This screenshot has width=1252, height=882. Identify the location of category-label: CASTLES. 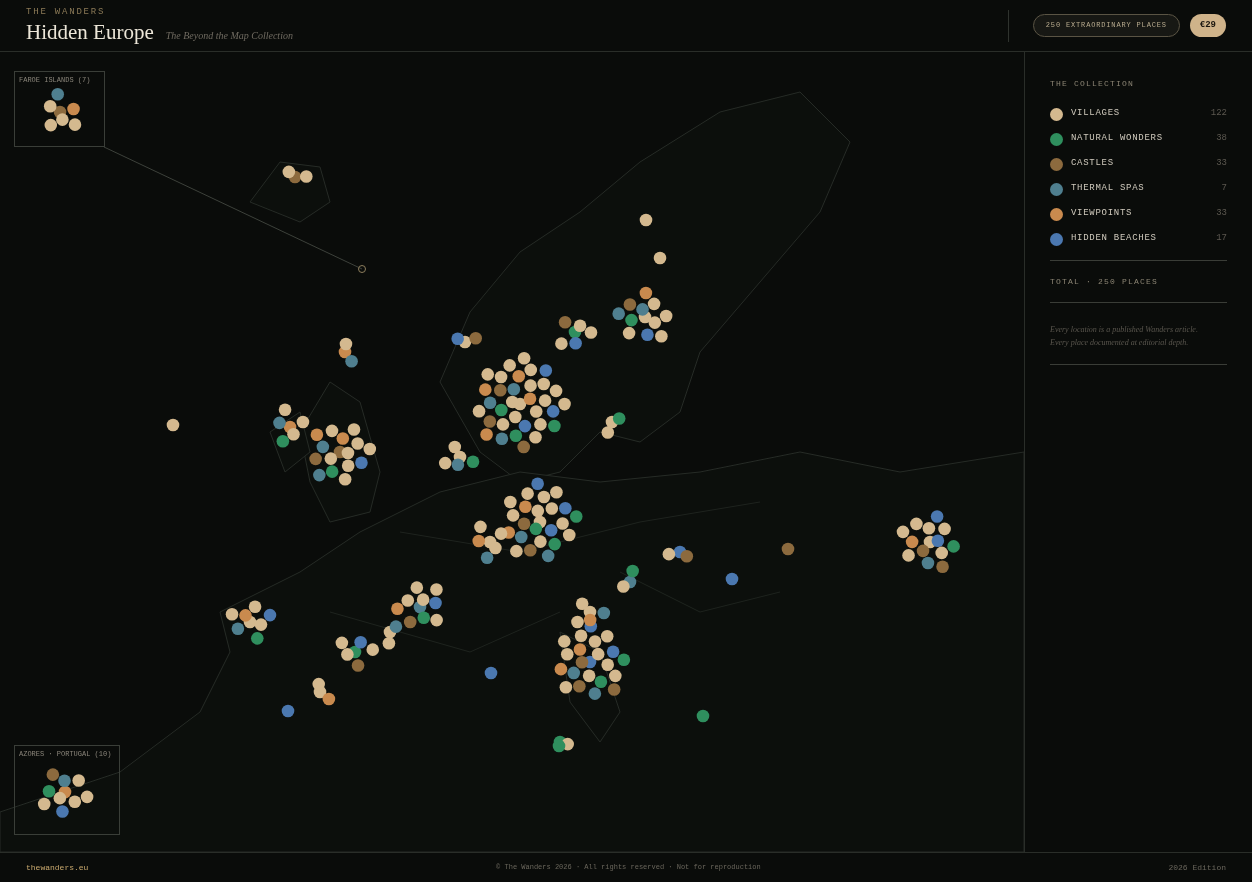
(1092, 164).